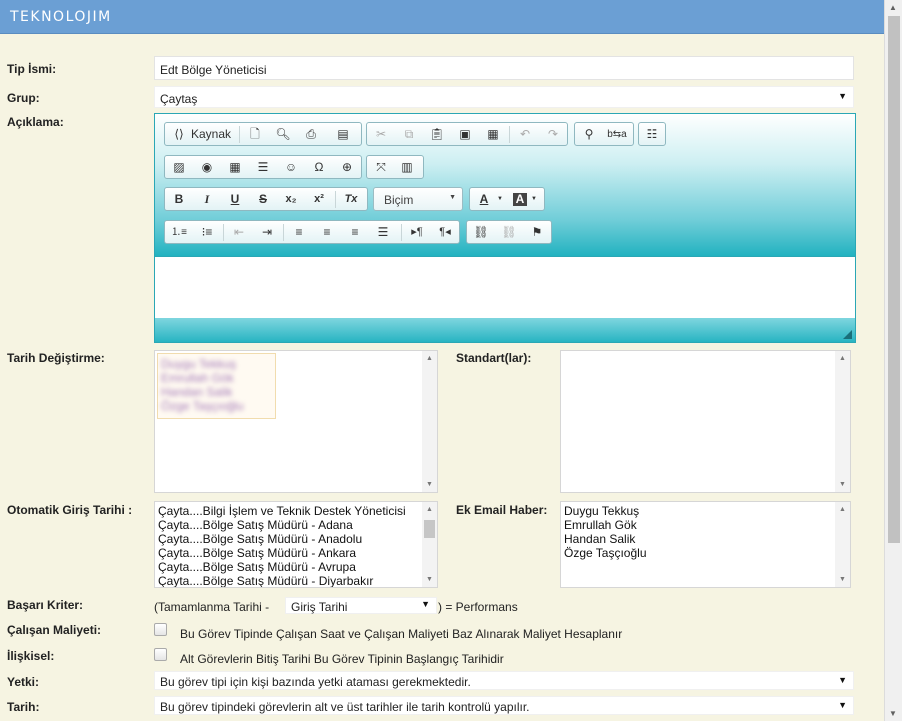 The image size is (902, 721). What do you see at coordinates (265, 580) in the screenshot?
I see `list-item: Çayta....Bölge Satış Müdürü - Diyarbakır` at bounding box center [265, 580].